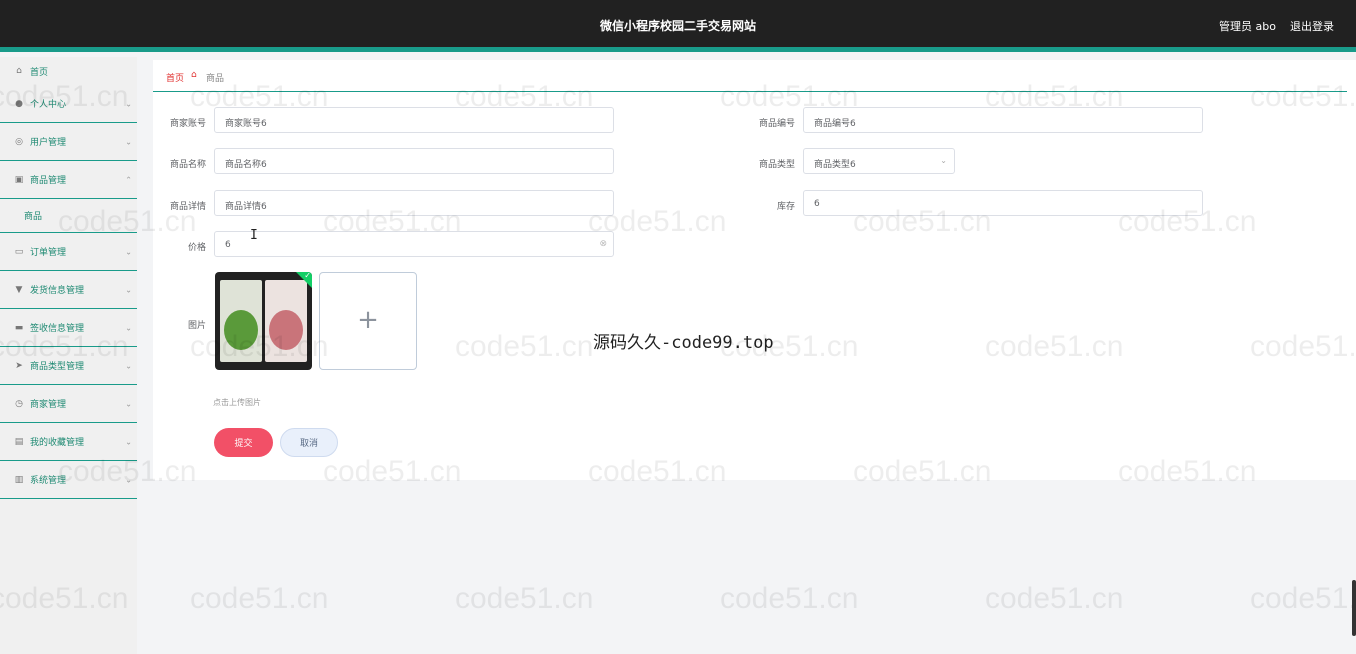 The width and height of the screenshot is (1356, 654). What do you see at coordinates (215, 79) in the screenshot?
I see `breadcrumb-current: 商品` at bounding box center [215, 79].